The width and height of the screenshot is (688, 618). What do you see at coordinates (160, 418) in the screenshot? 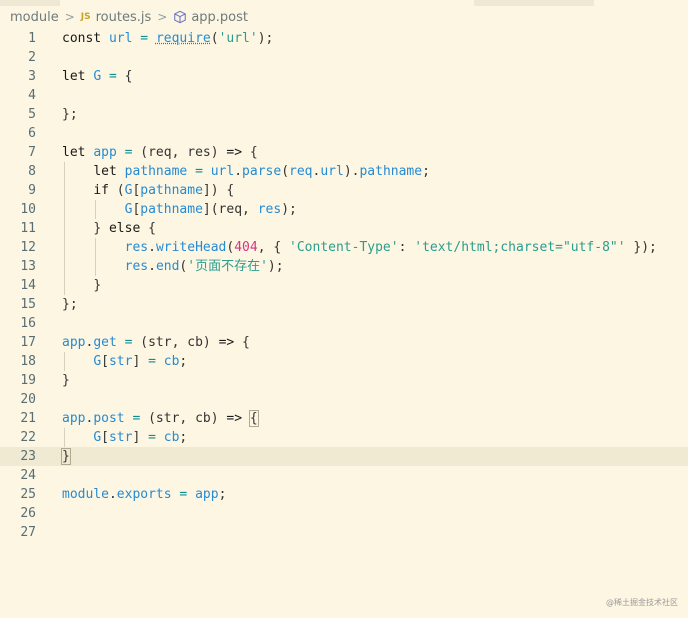
I see `code-text: app.post = (str, cb) => {` at bounding box center [160, 418].